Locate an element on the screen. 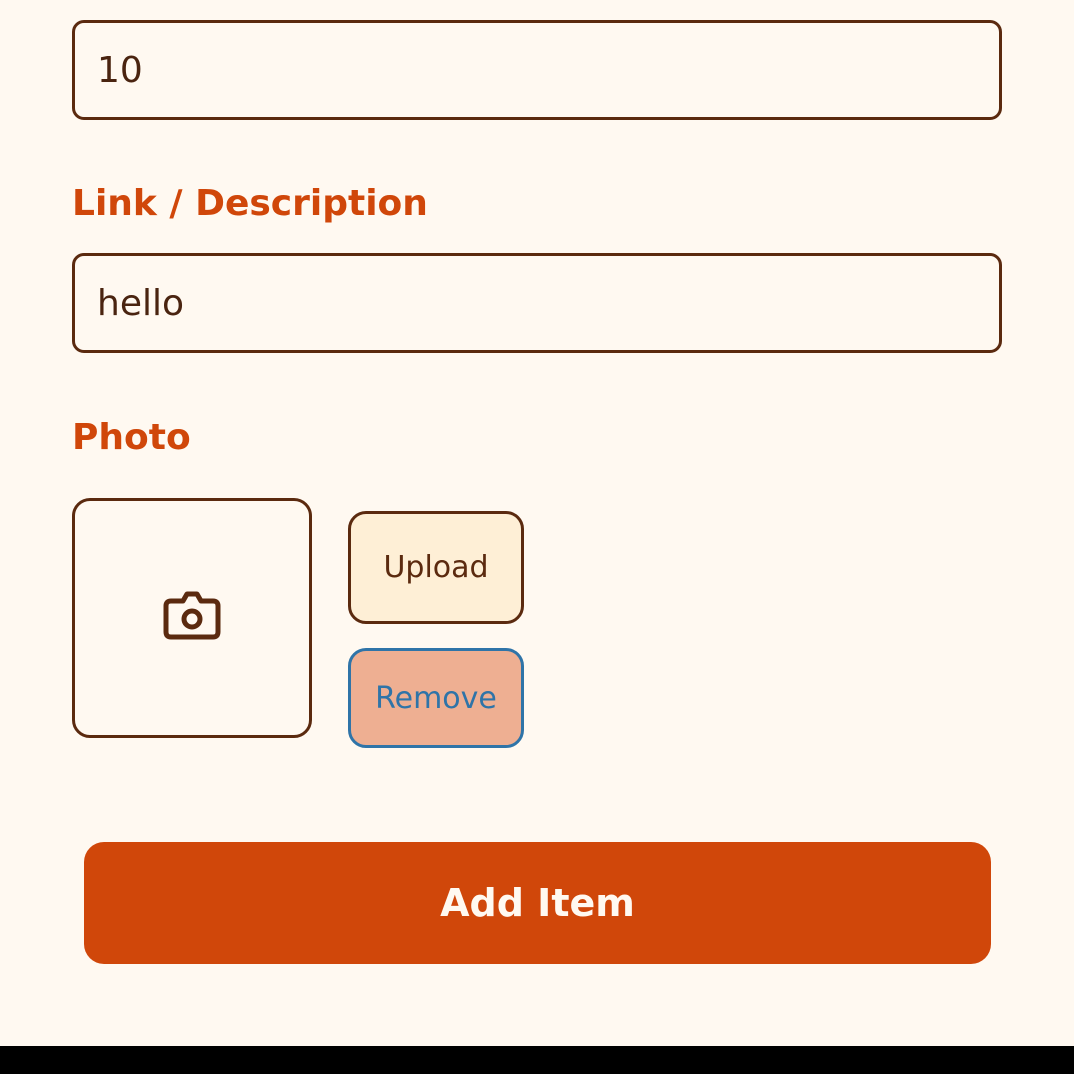  upload-button: Upload is located at coordinates (436, 567).